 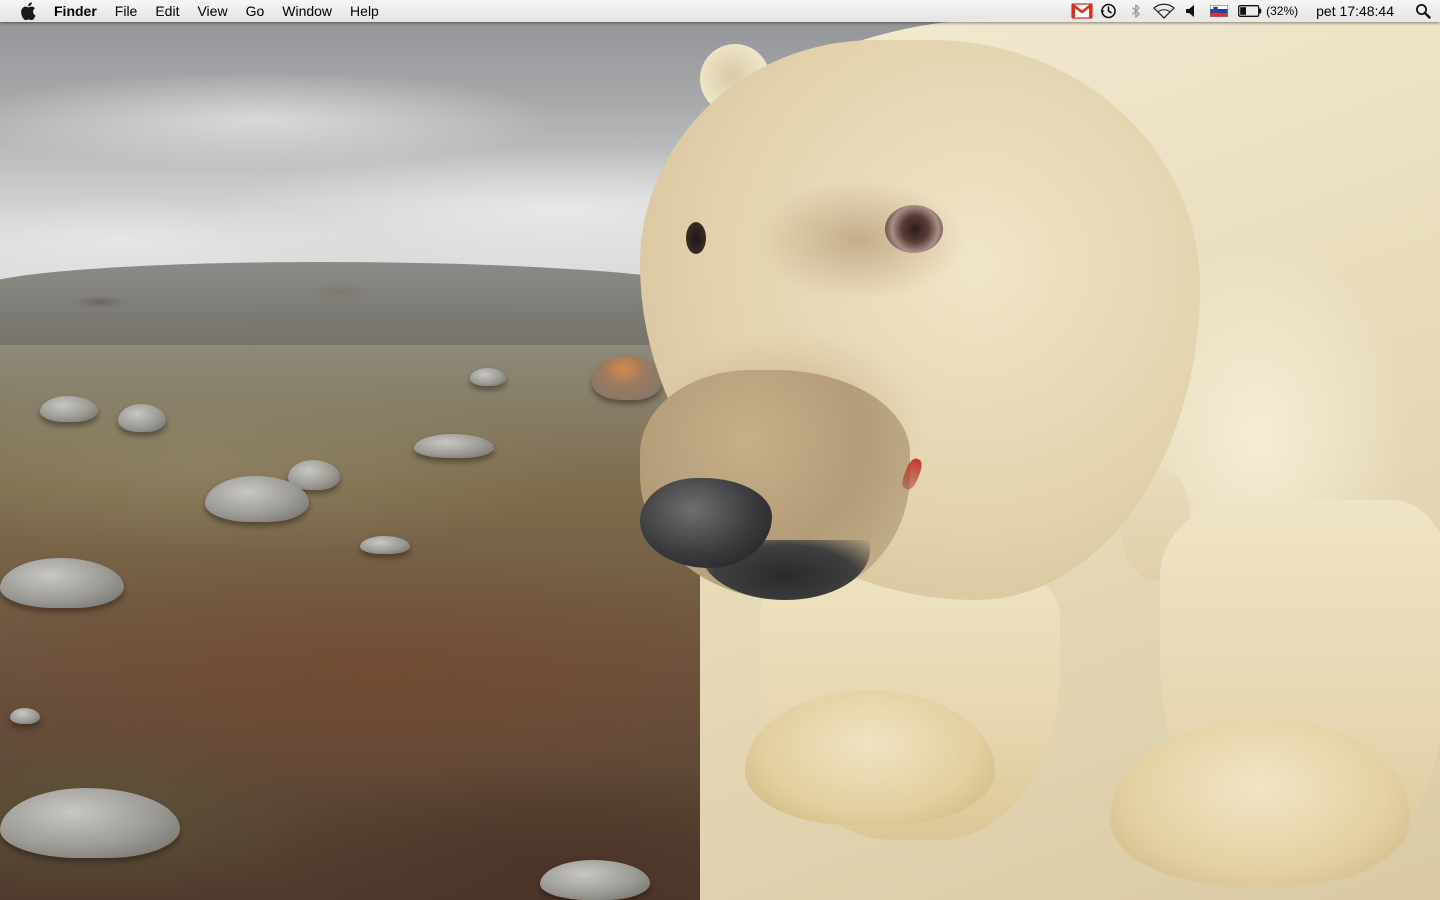 I want to click on gmail-icon, so click(x=1082, y=11).